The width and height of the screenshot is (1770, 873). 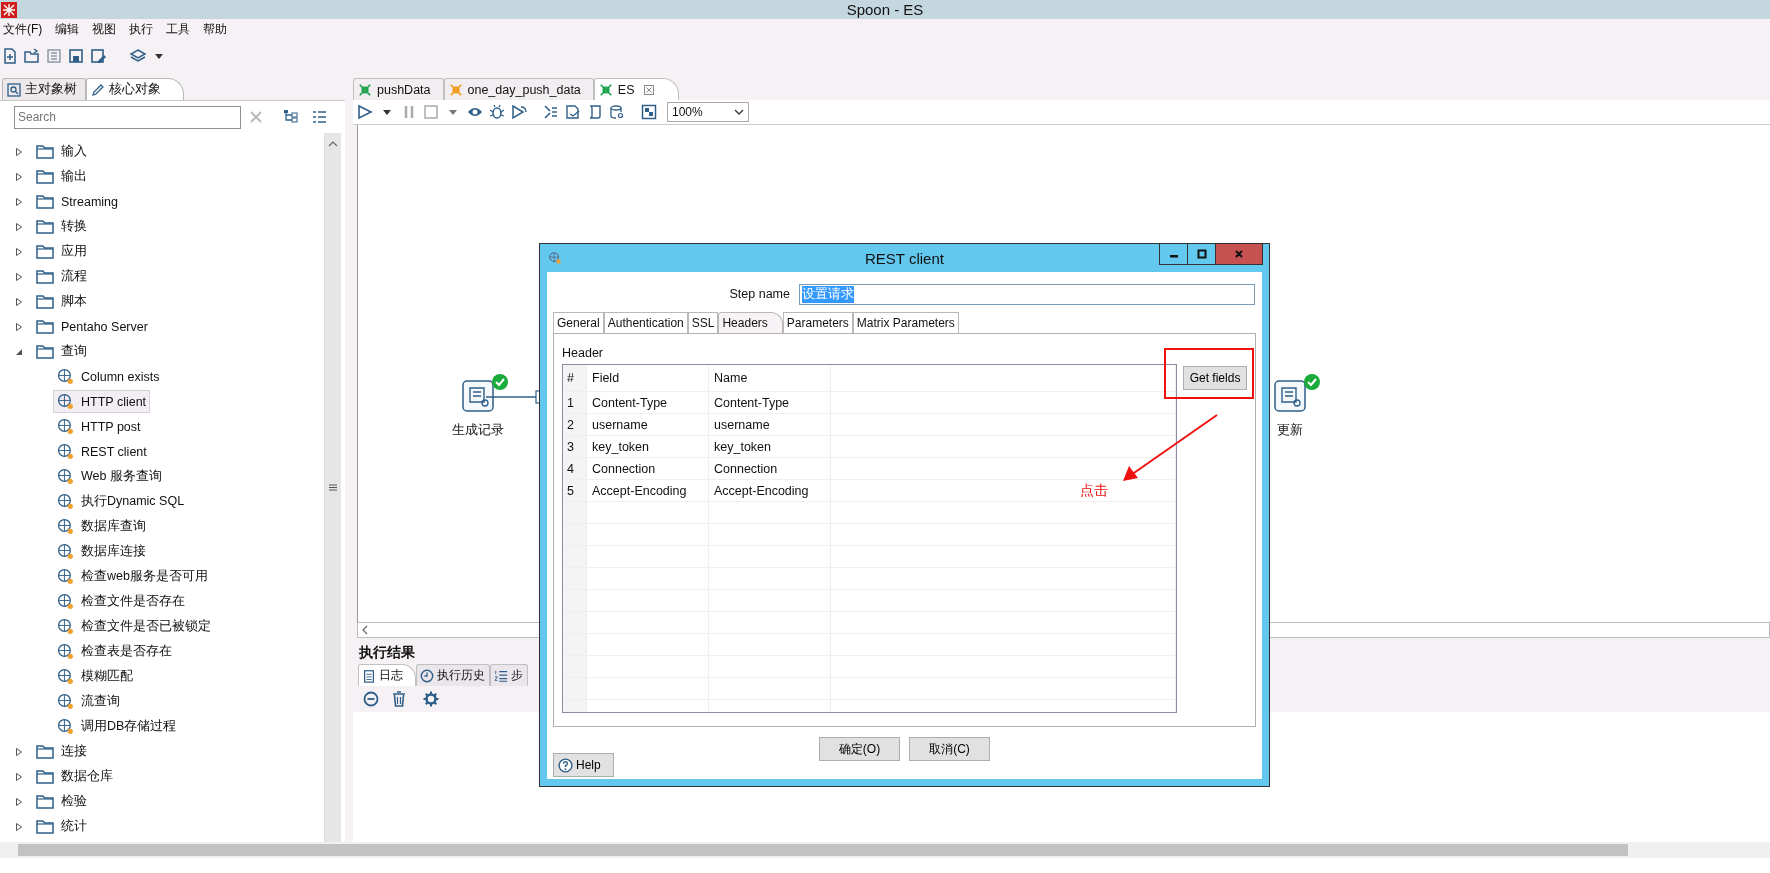 What do you see at coordinates (95, 676) in the screenshot?
I see `tree-item: 模糊匹配` at bounding box center [95, 676].